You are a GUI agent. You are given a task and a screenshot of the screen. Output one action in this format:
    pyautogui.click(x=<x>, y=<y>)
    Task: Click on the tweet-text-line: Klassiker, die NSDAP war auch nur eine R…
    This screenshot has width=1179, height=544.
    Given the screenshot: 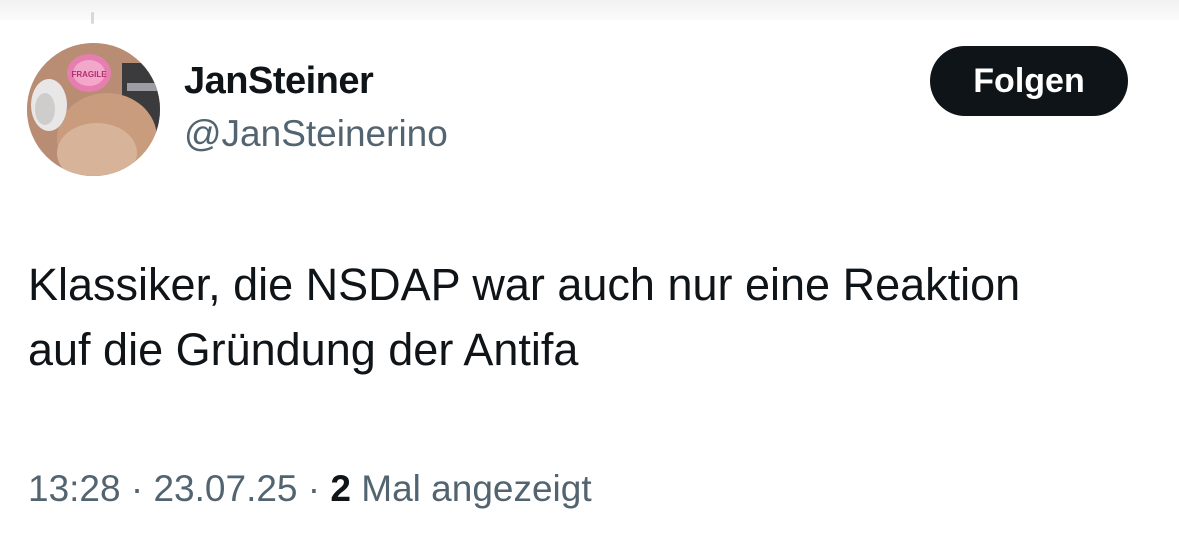 What is the action you would take?
    pyautogui.click(x=524, y=284)
    